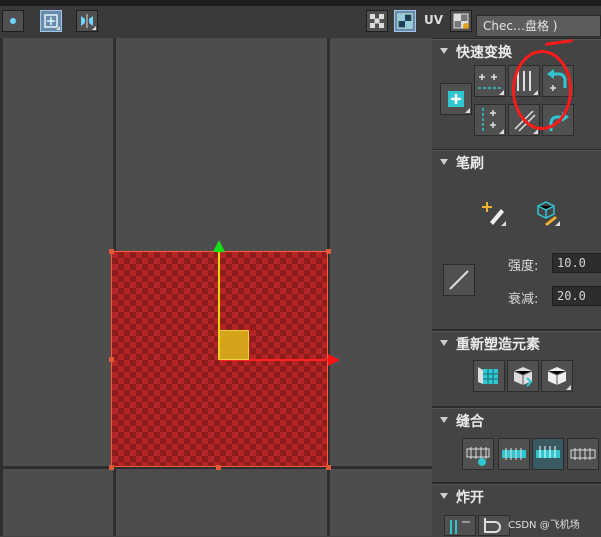 This screenshot has width=601, height=537. I want to click on space-horizontal-button, so click(524, 81).